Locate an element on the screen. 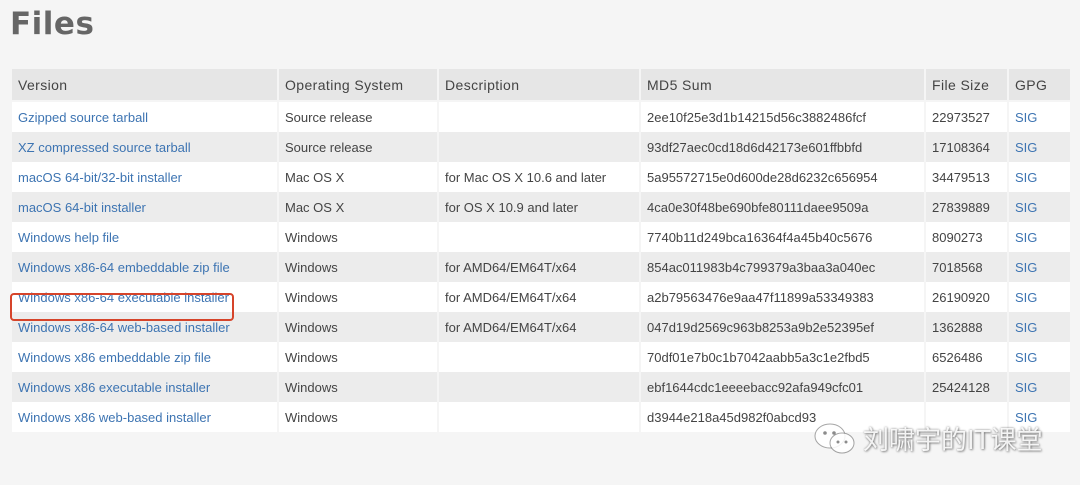  version-link: Windows x86-64 executable installer is located at coordinates (123, 297).